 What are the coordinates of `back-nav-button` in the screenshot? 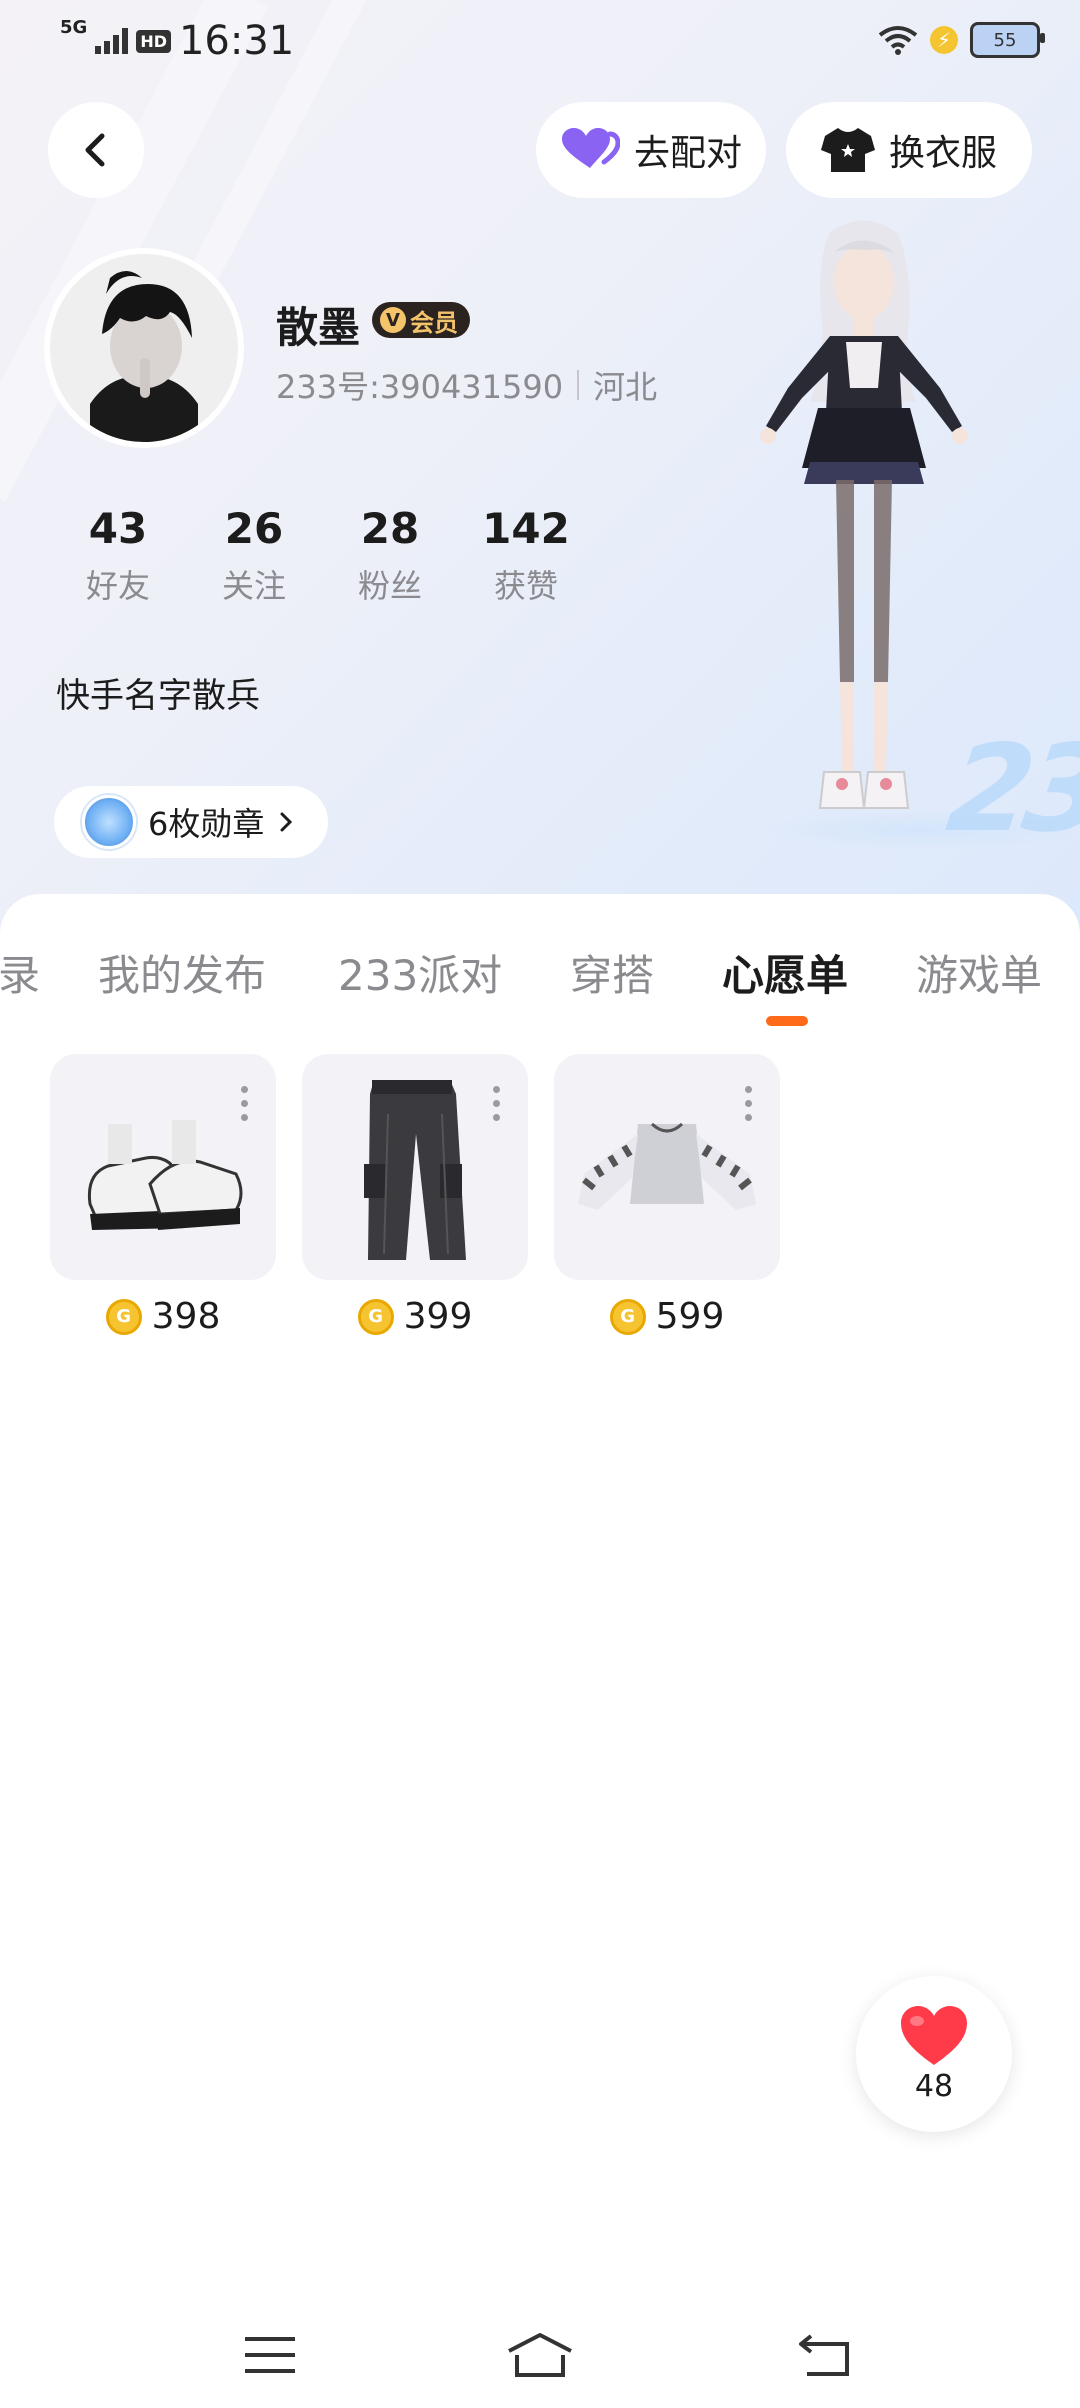 It's located at (824, 2355).